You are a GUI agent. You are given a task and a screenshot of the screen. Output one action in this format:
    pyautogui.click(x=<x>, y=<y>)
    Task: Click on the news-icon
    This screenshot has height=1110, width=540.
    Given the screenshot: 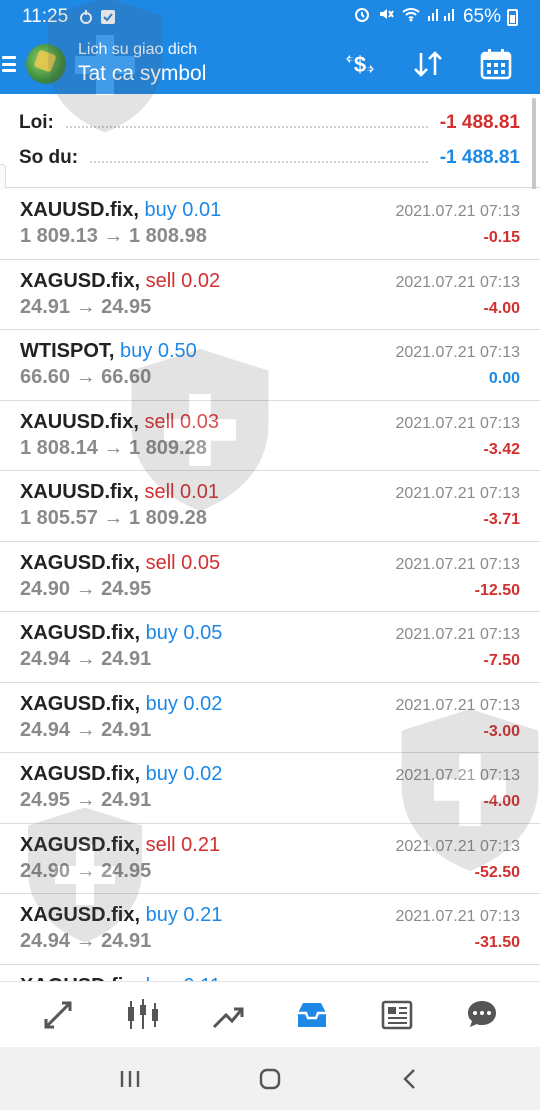 What is the action you would take?
    pyautogui.click(x=397, y=1014)
    